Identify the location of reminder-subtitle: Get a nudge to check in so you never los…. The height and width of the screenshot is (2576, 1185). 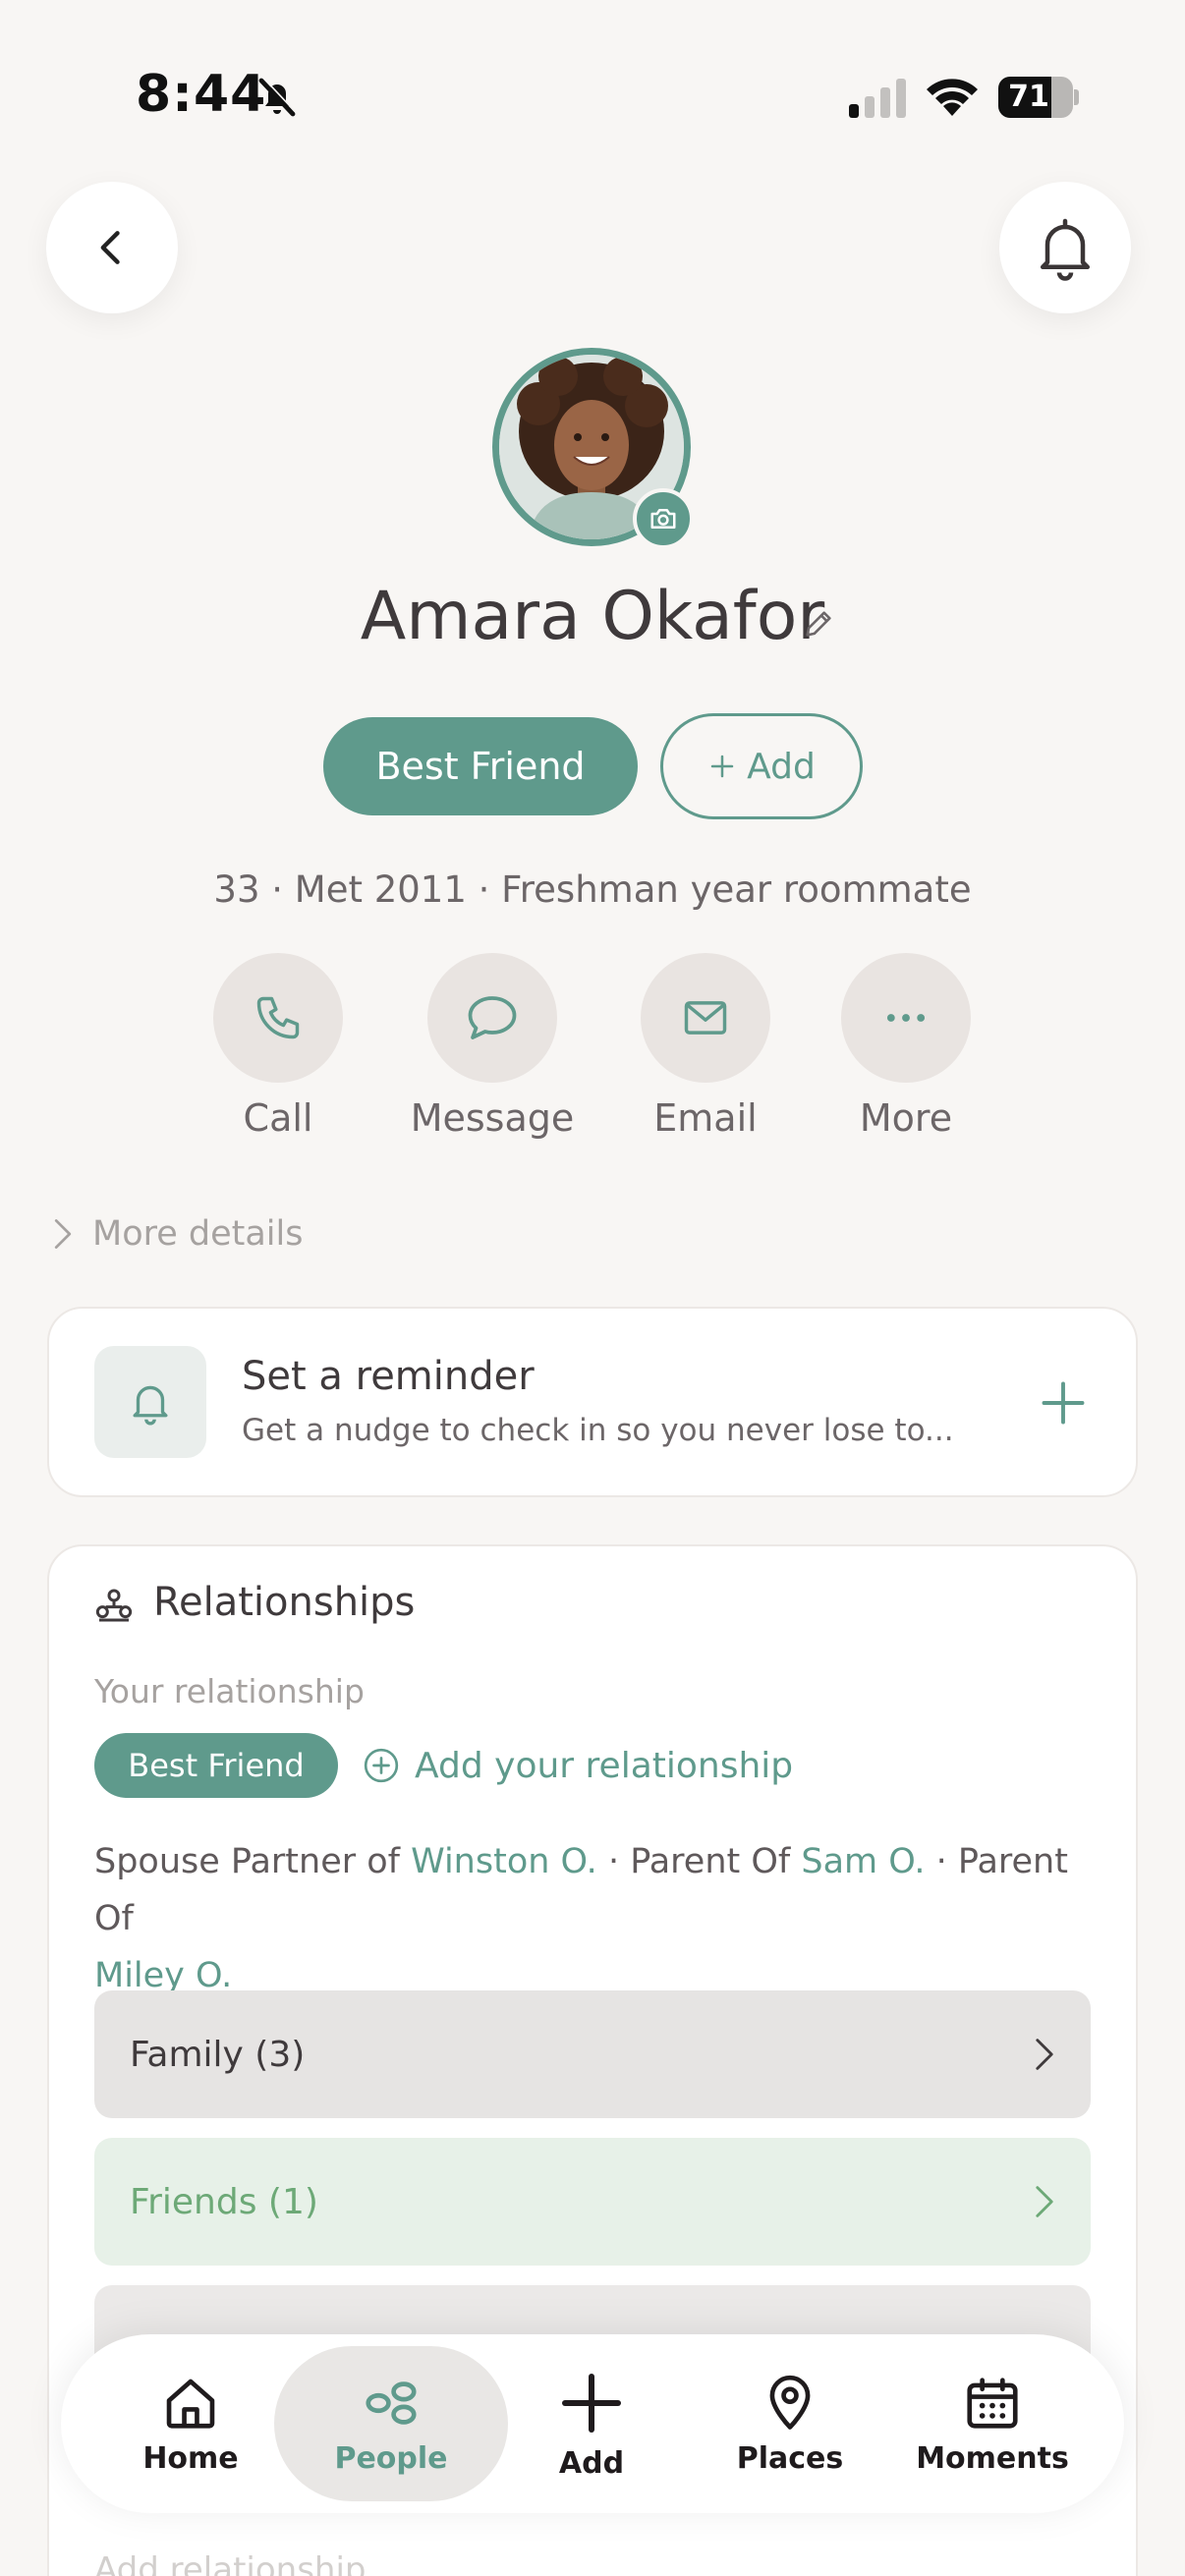
(598, 1430).